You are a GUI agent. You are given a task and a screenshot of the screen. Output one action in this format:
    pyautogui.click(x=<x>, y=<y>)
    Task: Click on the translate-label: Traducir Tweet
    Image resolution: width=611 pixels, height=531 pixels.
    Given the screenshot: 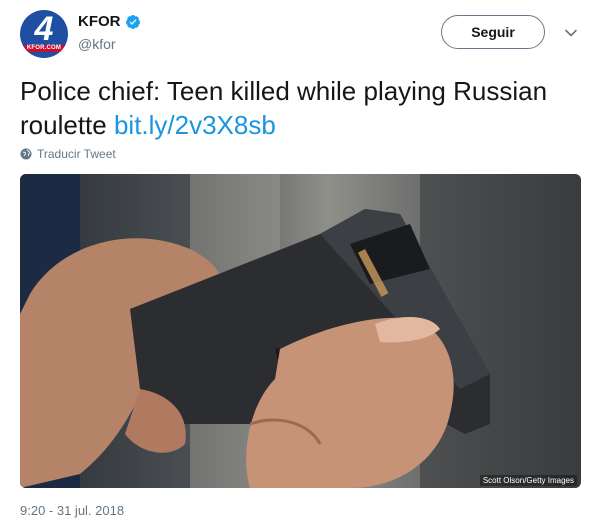 What is the action you would take?
    pyautogui.click(x=76, y=154)
    